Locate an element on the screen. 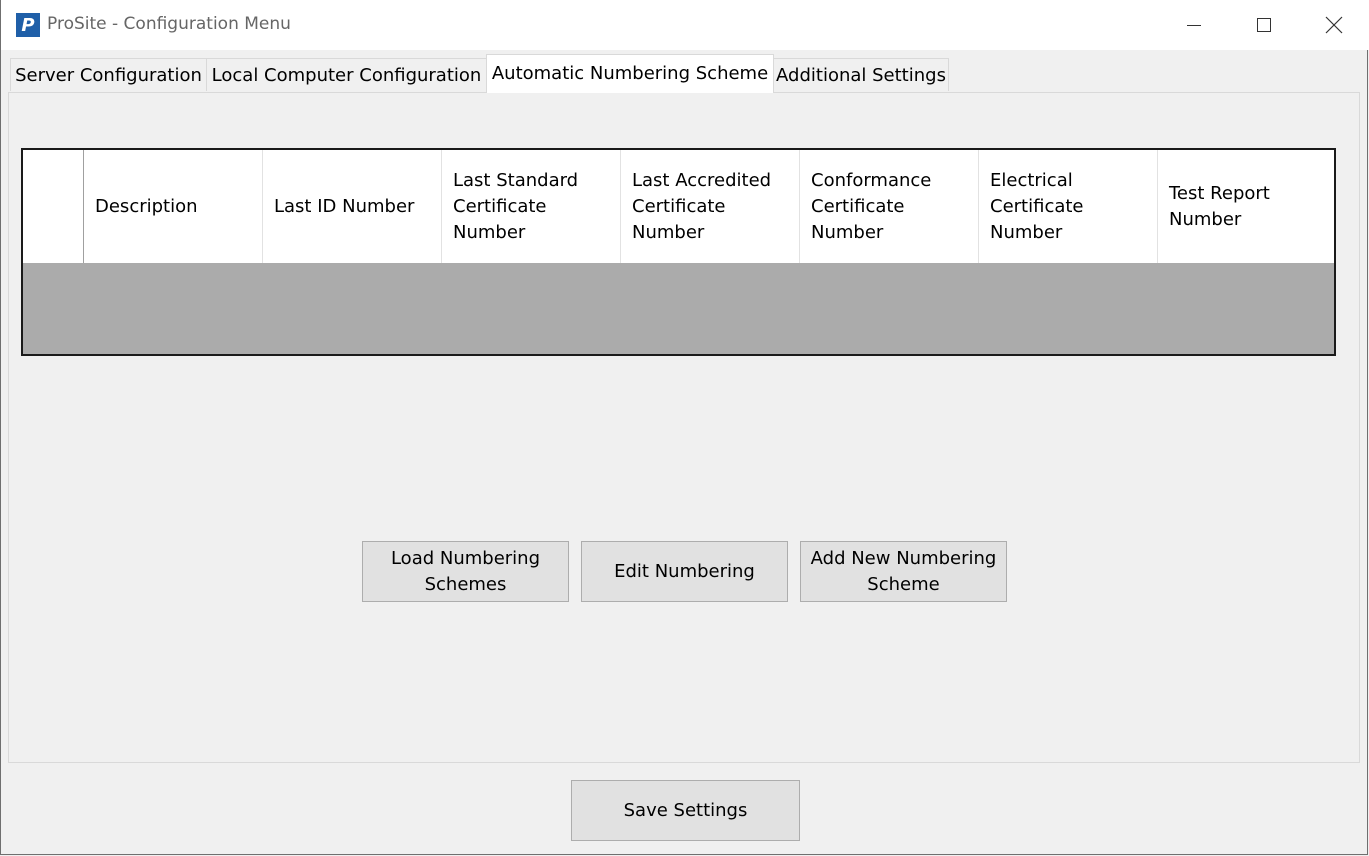  minimize-button is located at coordinates (1194, 25).